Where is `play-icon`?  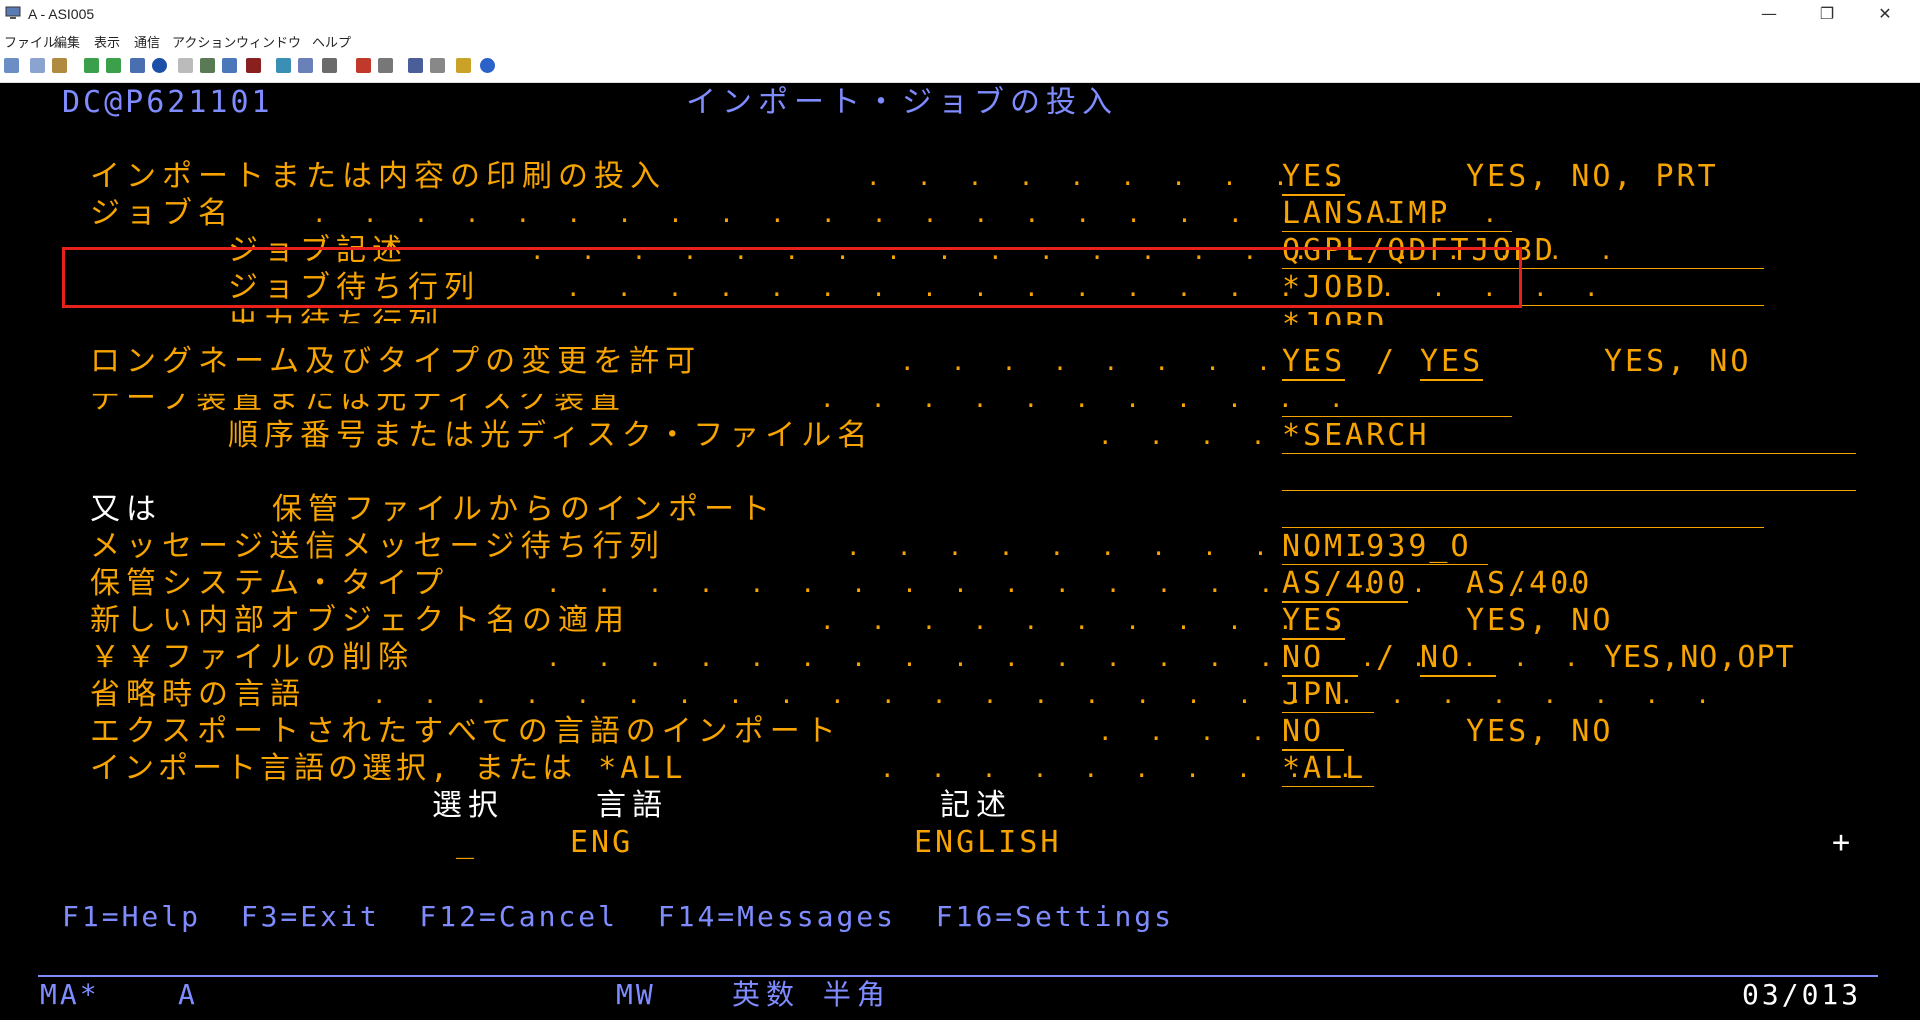
play-icon is located at coordinates (207, 65).